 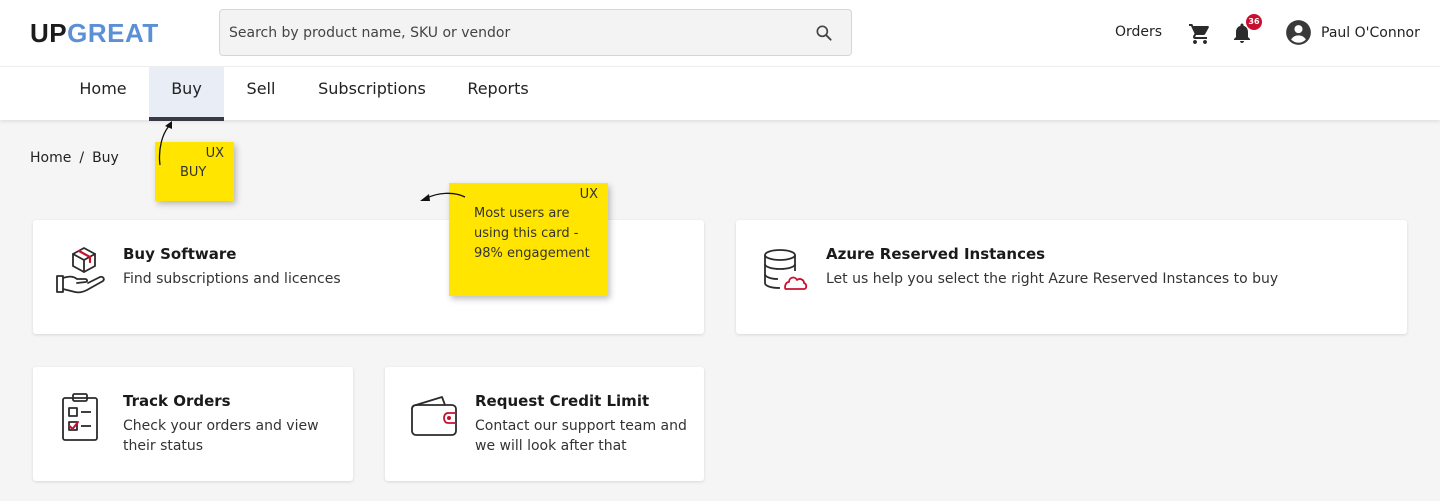 I want to click on logo-part-great: GREAT, so click(x=113, y=33).